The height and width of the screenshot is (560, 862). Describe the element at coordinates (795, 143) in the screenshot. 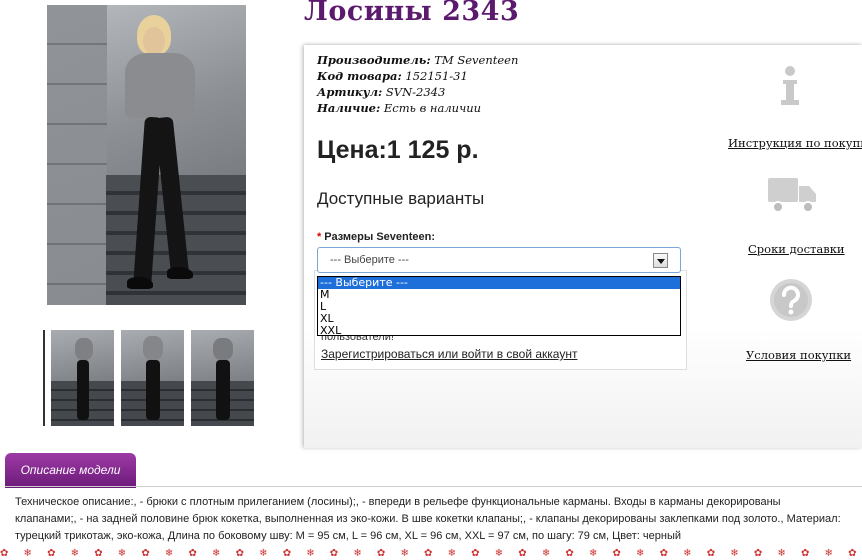

I see `purchase-instruction-link: Инструкция по покупке` at that location.